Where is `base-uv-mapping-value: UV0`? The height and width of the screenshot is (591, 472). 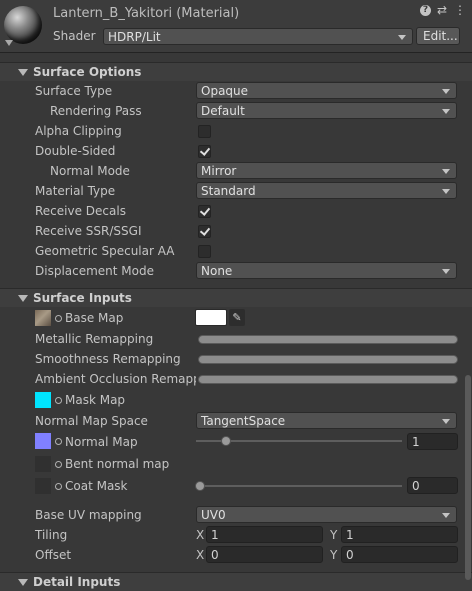 base-uv-mapping-value: UV0 is located at coordinates (213, 515).